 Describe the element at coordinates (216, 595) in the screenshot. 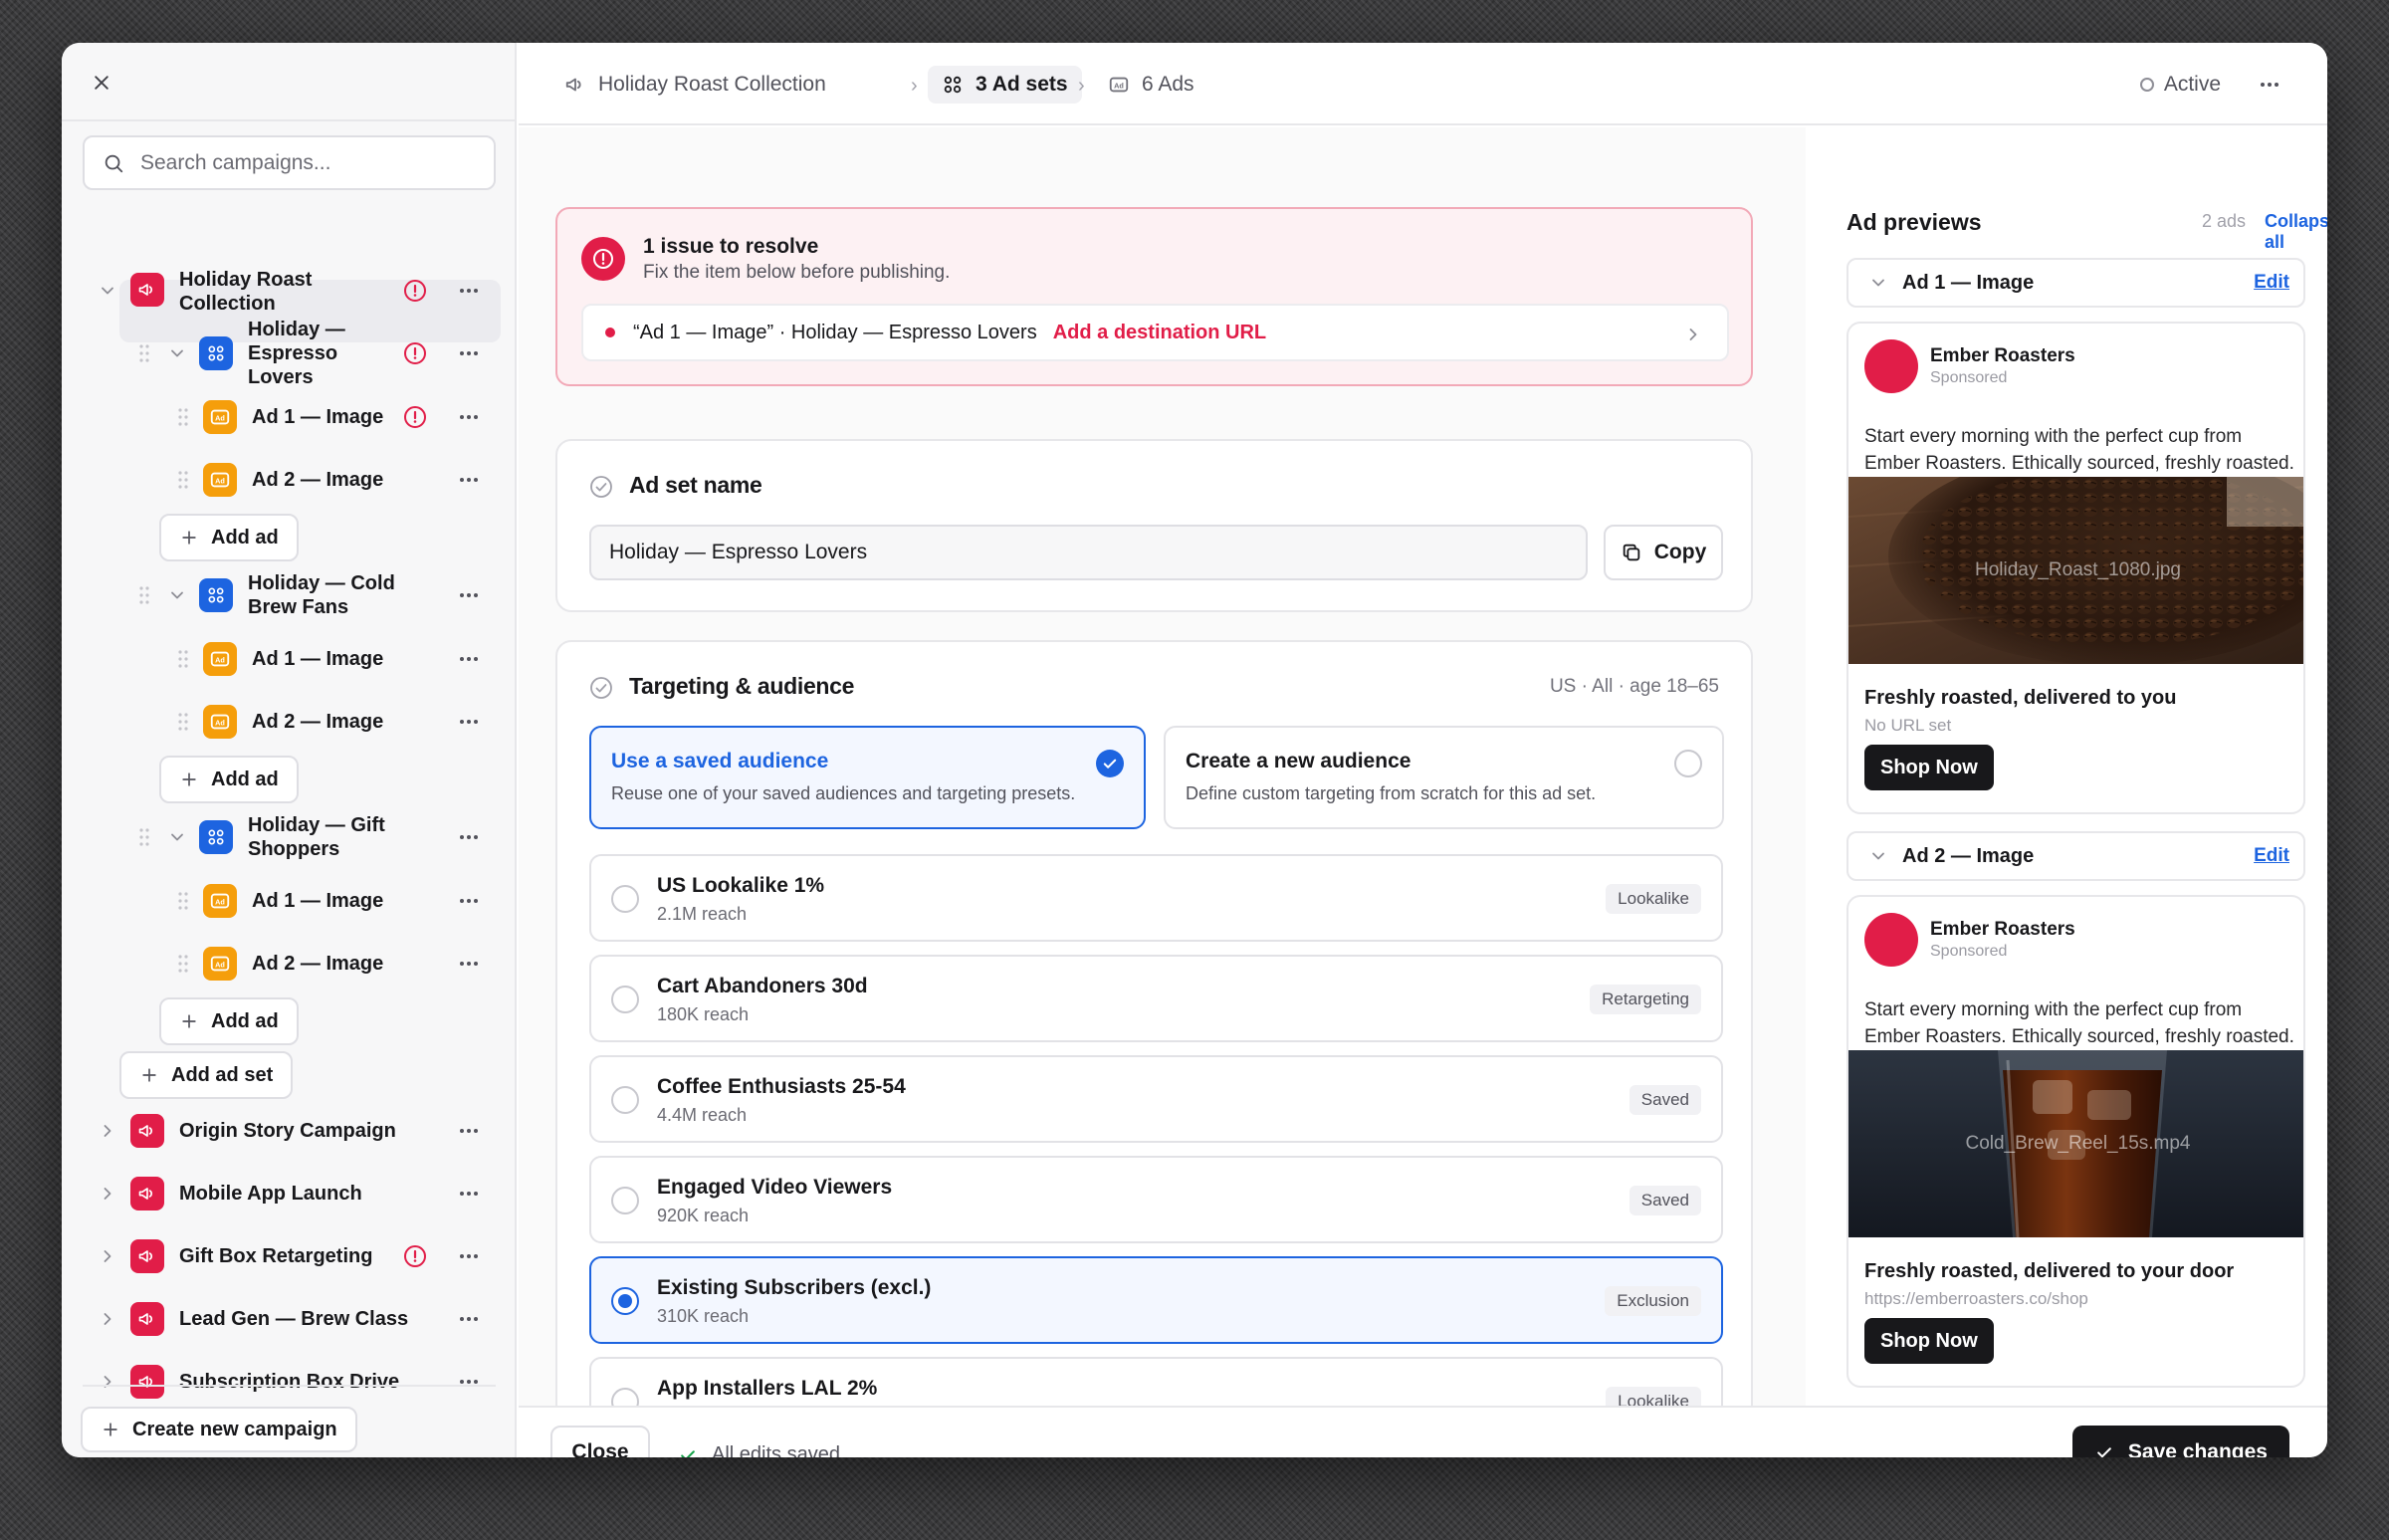

I see `adset-grid-icon` at that location.